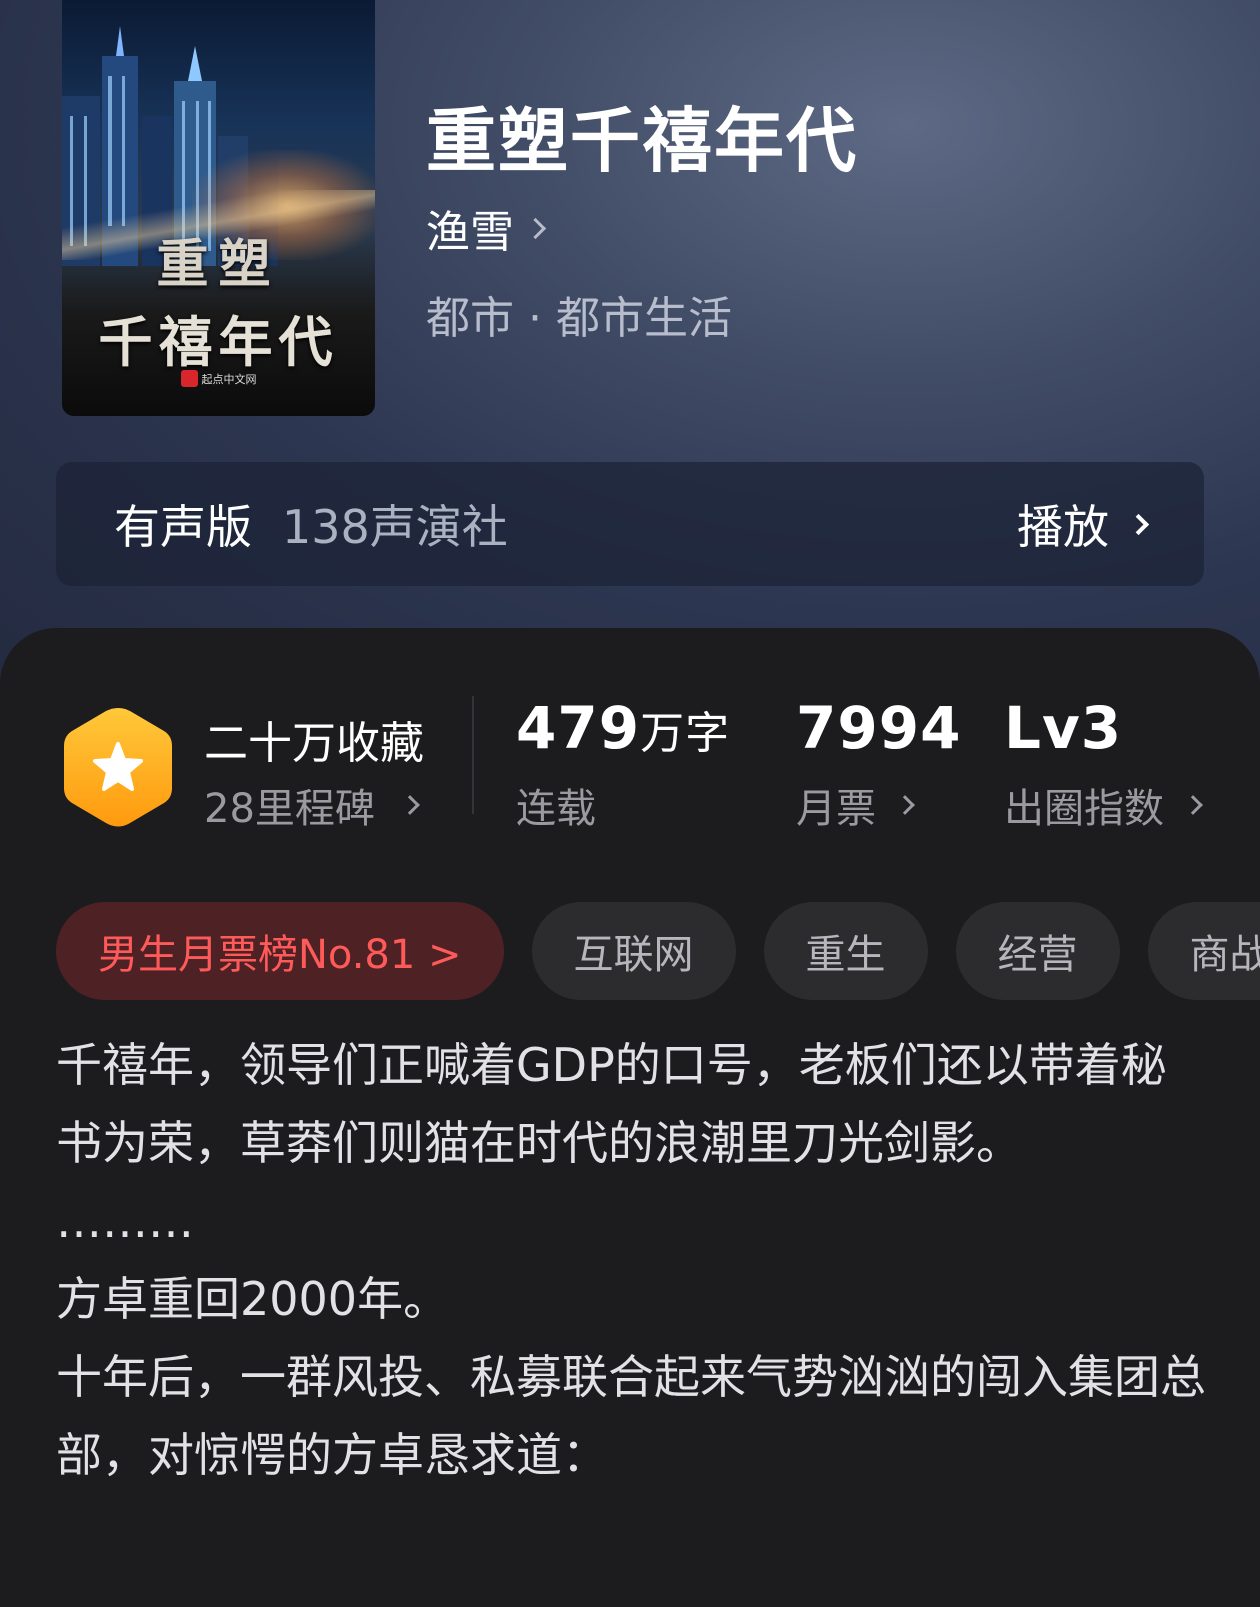  I want to click on star-hexagon-icon, so click(118, 767).